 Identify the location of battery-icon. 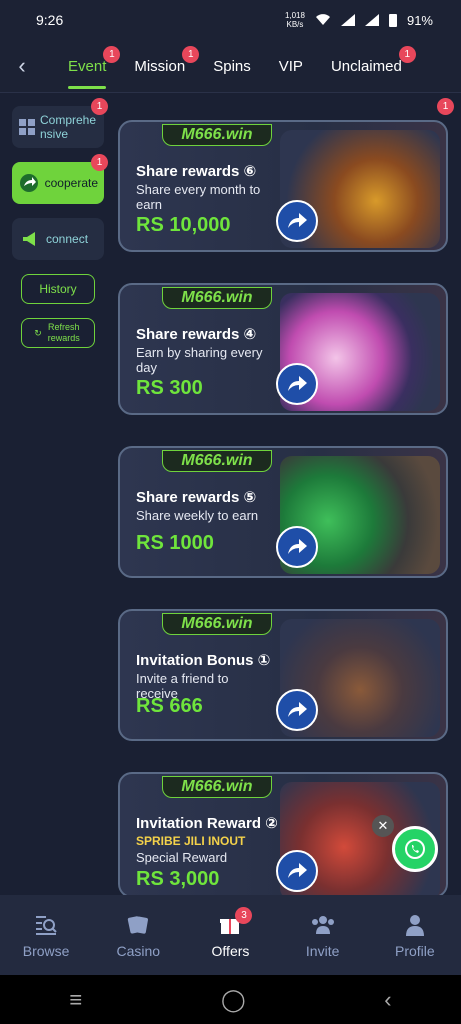
(392, 20).